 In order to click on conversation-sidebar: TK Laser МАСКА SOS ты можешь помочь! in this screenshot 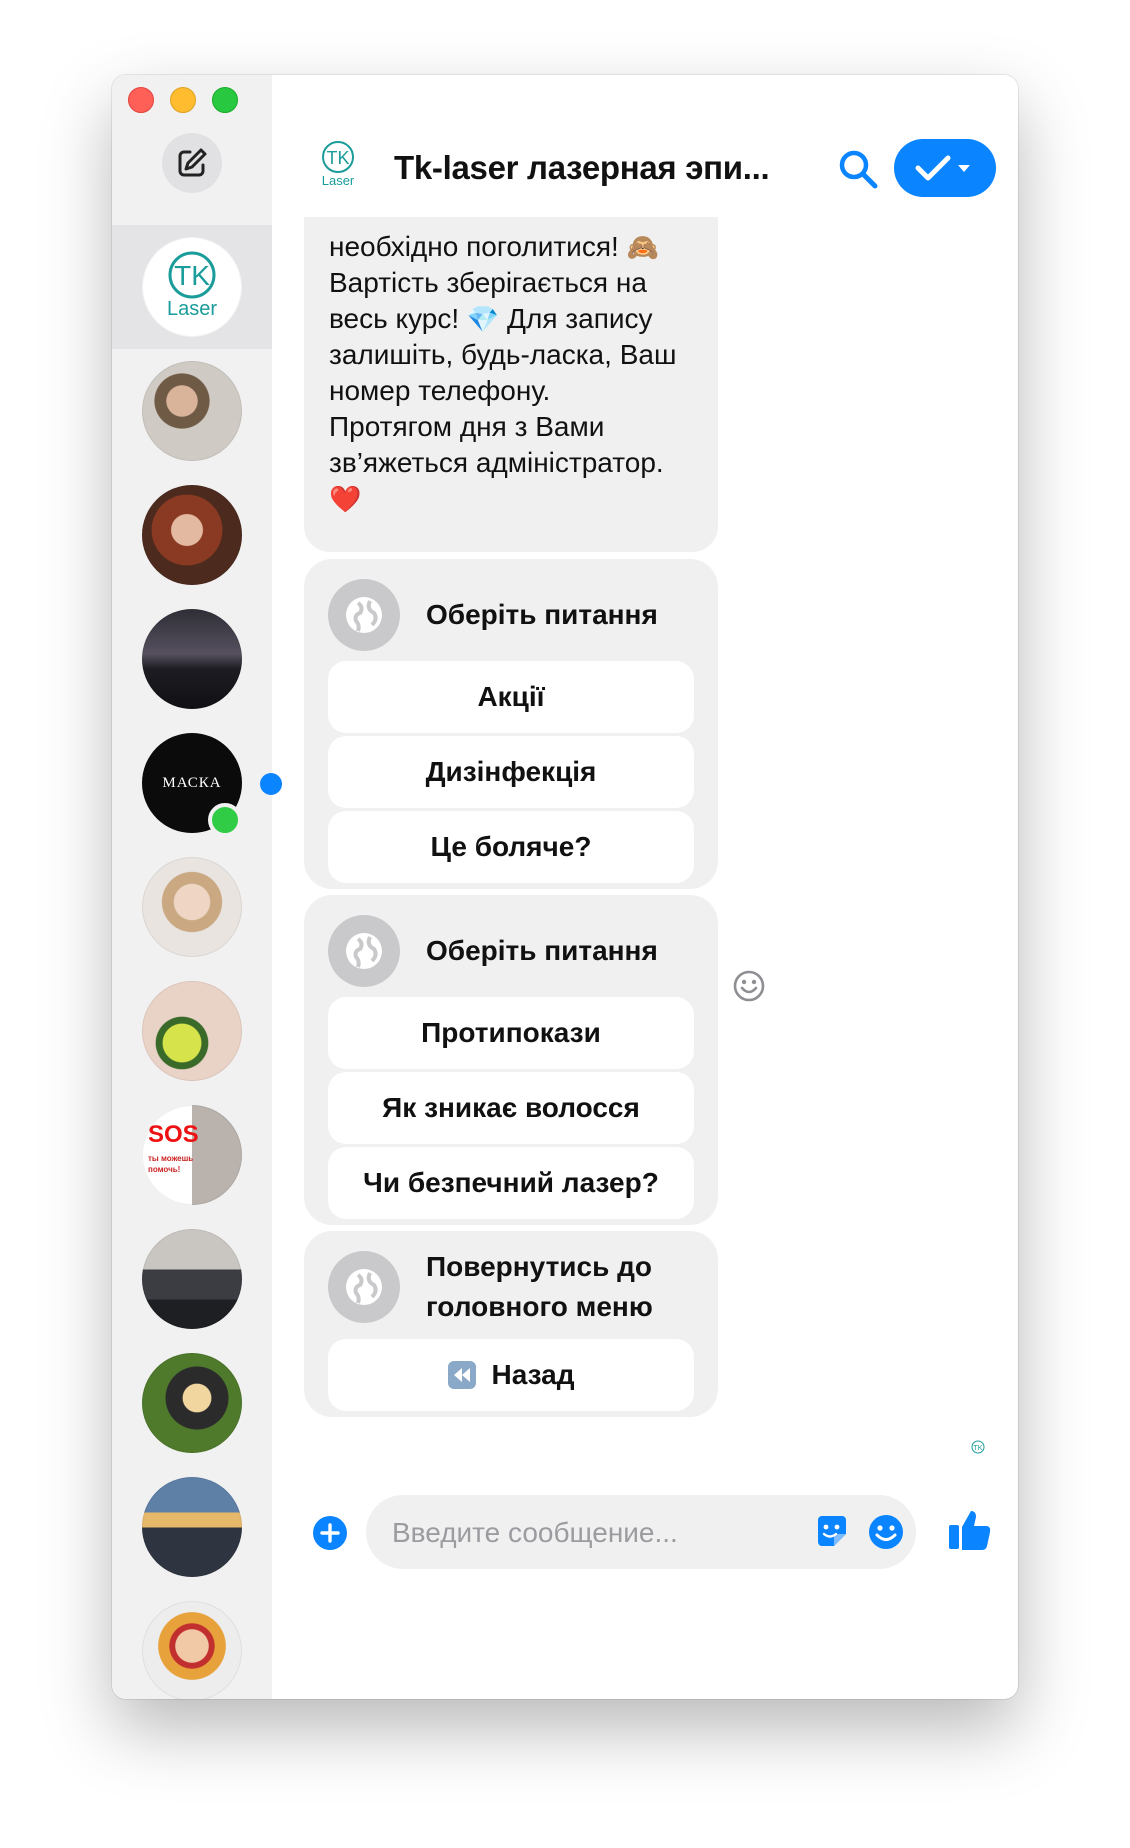, I will do `click(197, 887)`.